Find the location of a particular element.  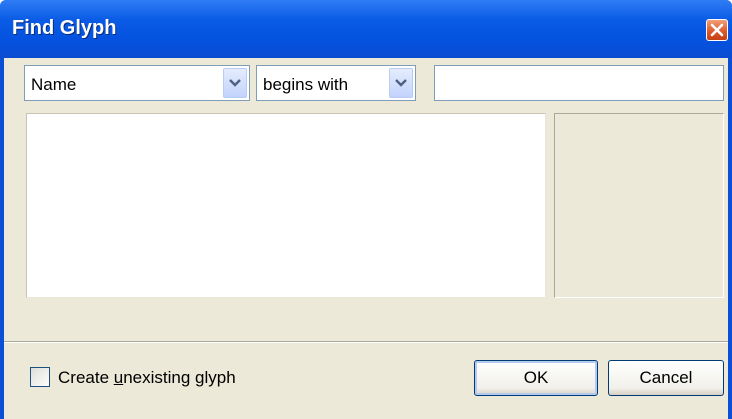

close-button is located at coordinates (717, 30).